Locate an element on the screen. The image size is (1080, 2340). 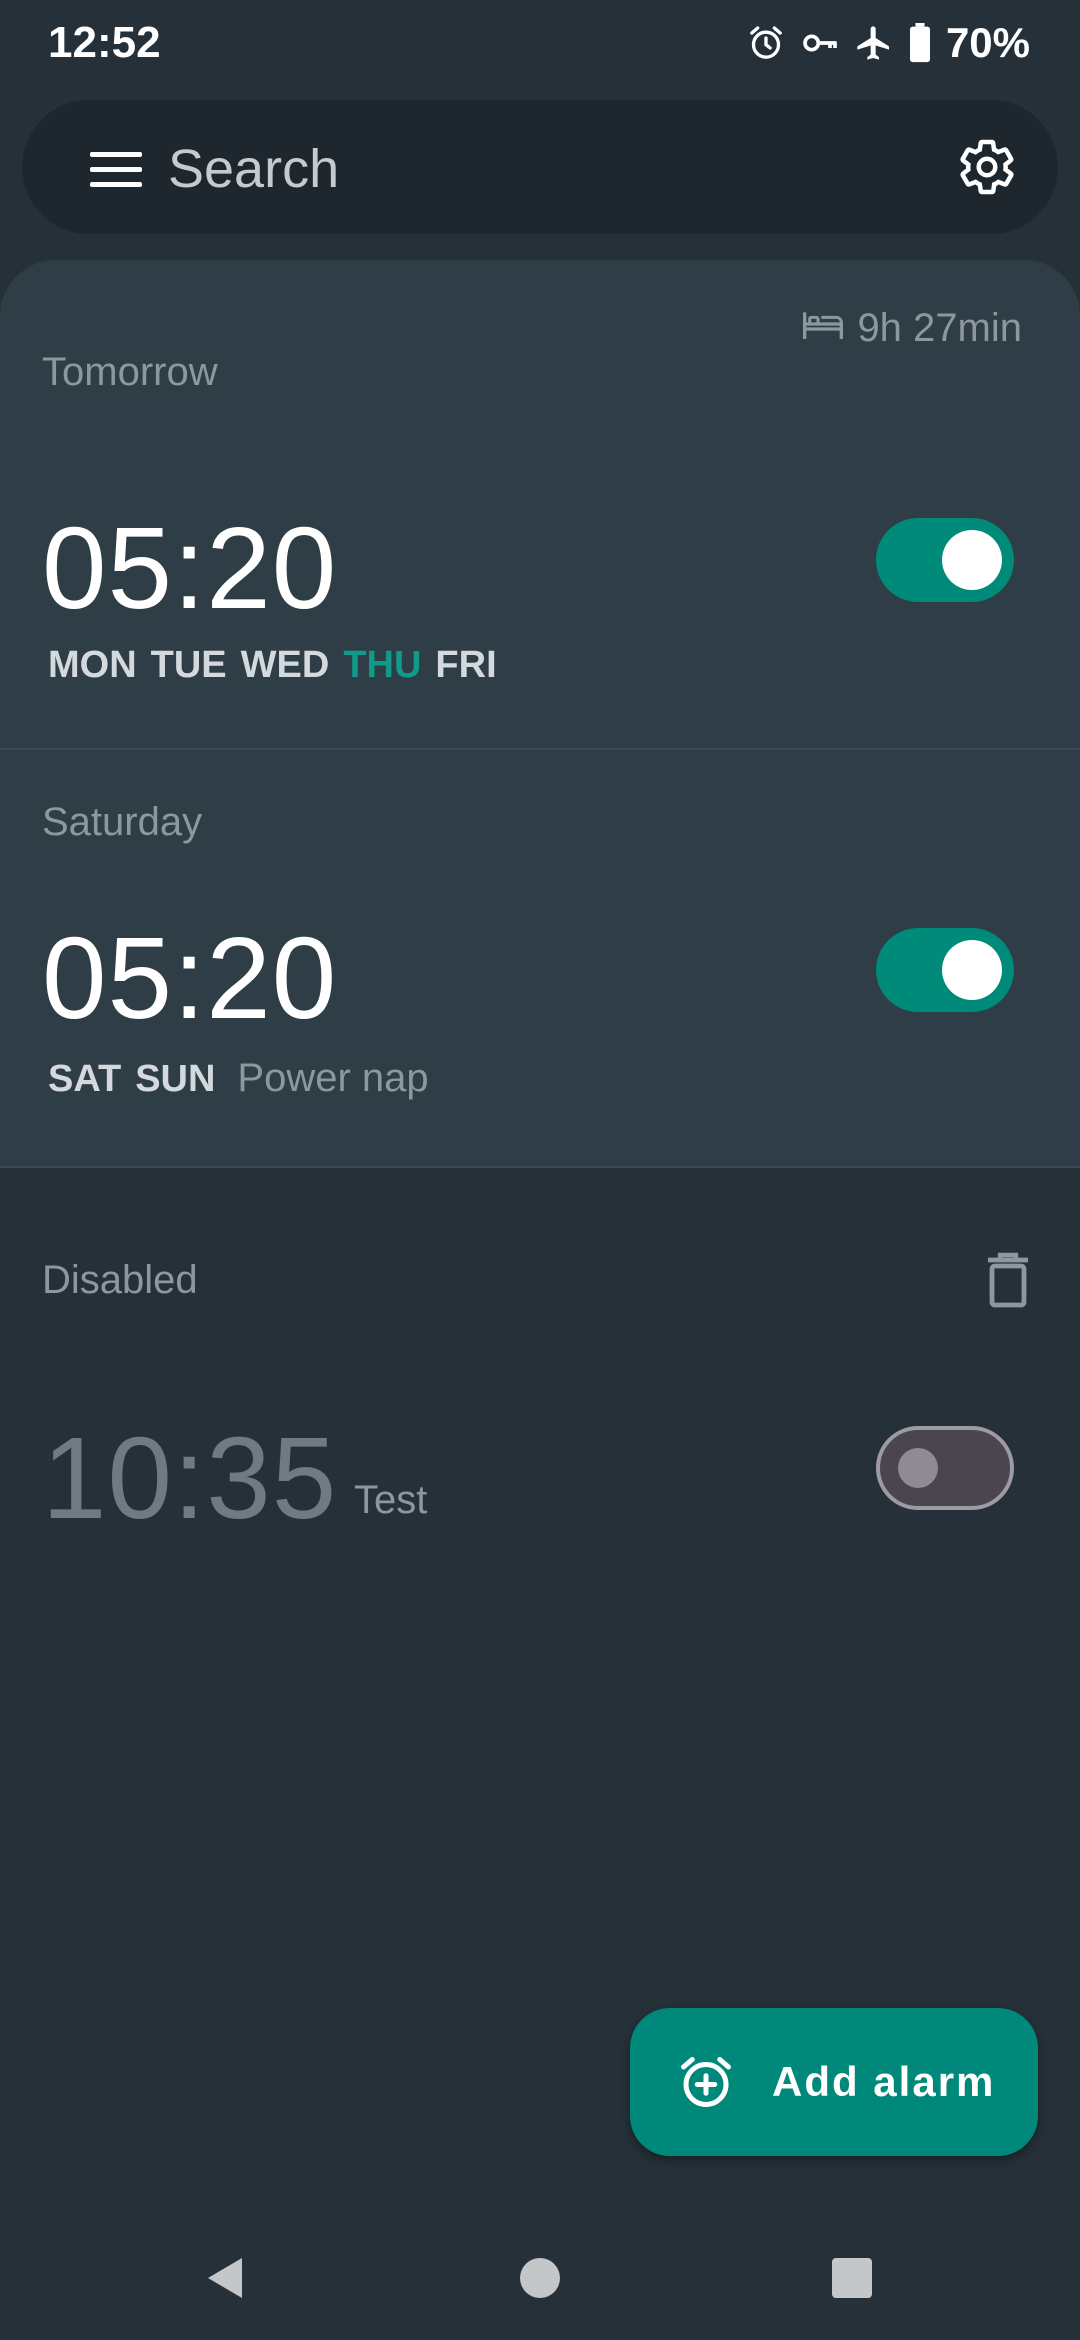
bed-icon is located at coordinates (823, 328).